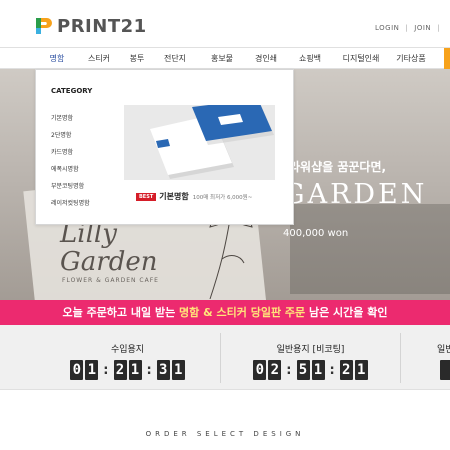 The image size is (450, 450). Describe the element at coordinates (225, 434) in the screenshot. I see `order-select-heading: ORDER SELECT DESIGN` at that location.